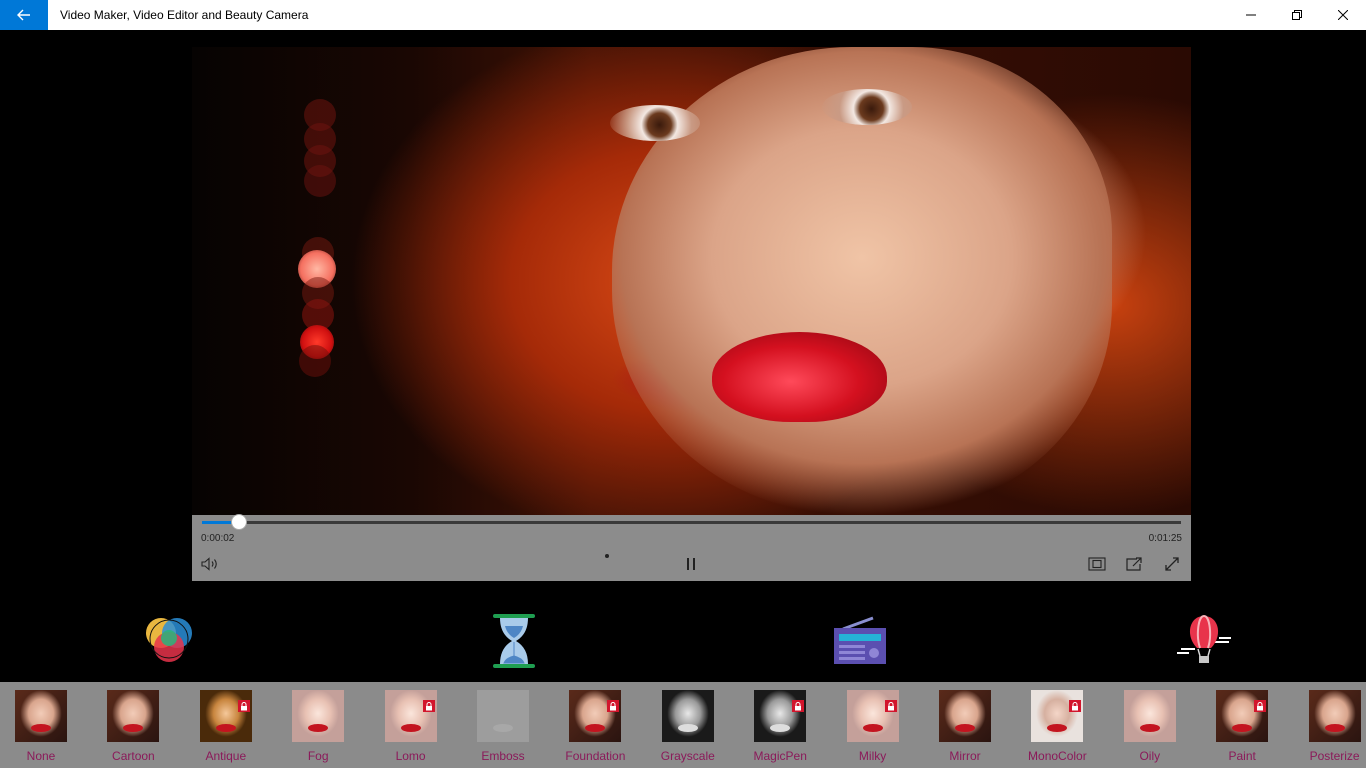 This screenshot has height=768, width=1366. Describe the element at coordinates (872, 756) in the screenshot. I see `filter-label: Milky` at that location.